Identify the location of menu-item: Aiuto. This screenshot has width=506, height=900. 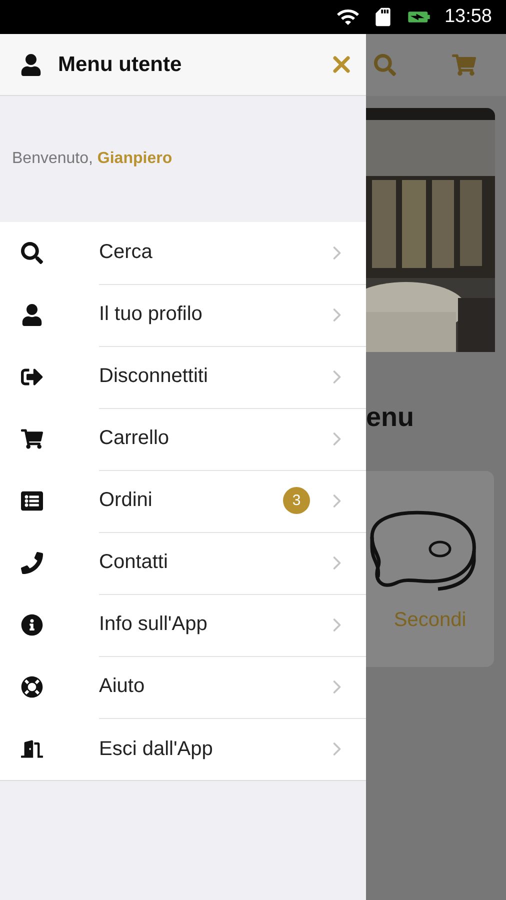
(183, 687).